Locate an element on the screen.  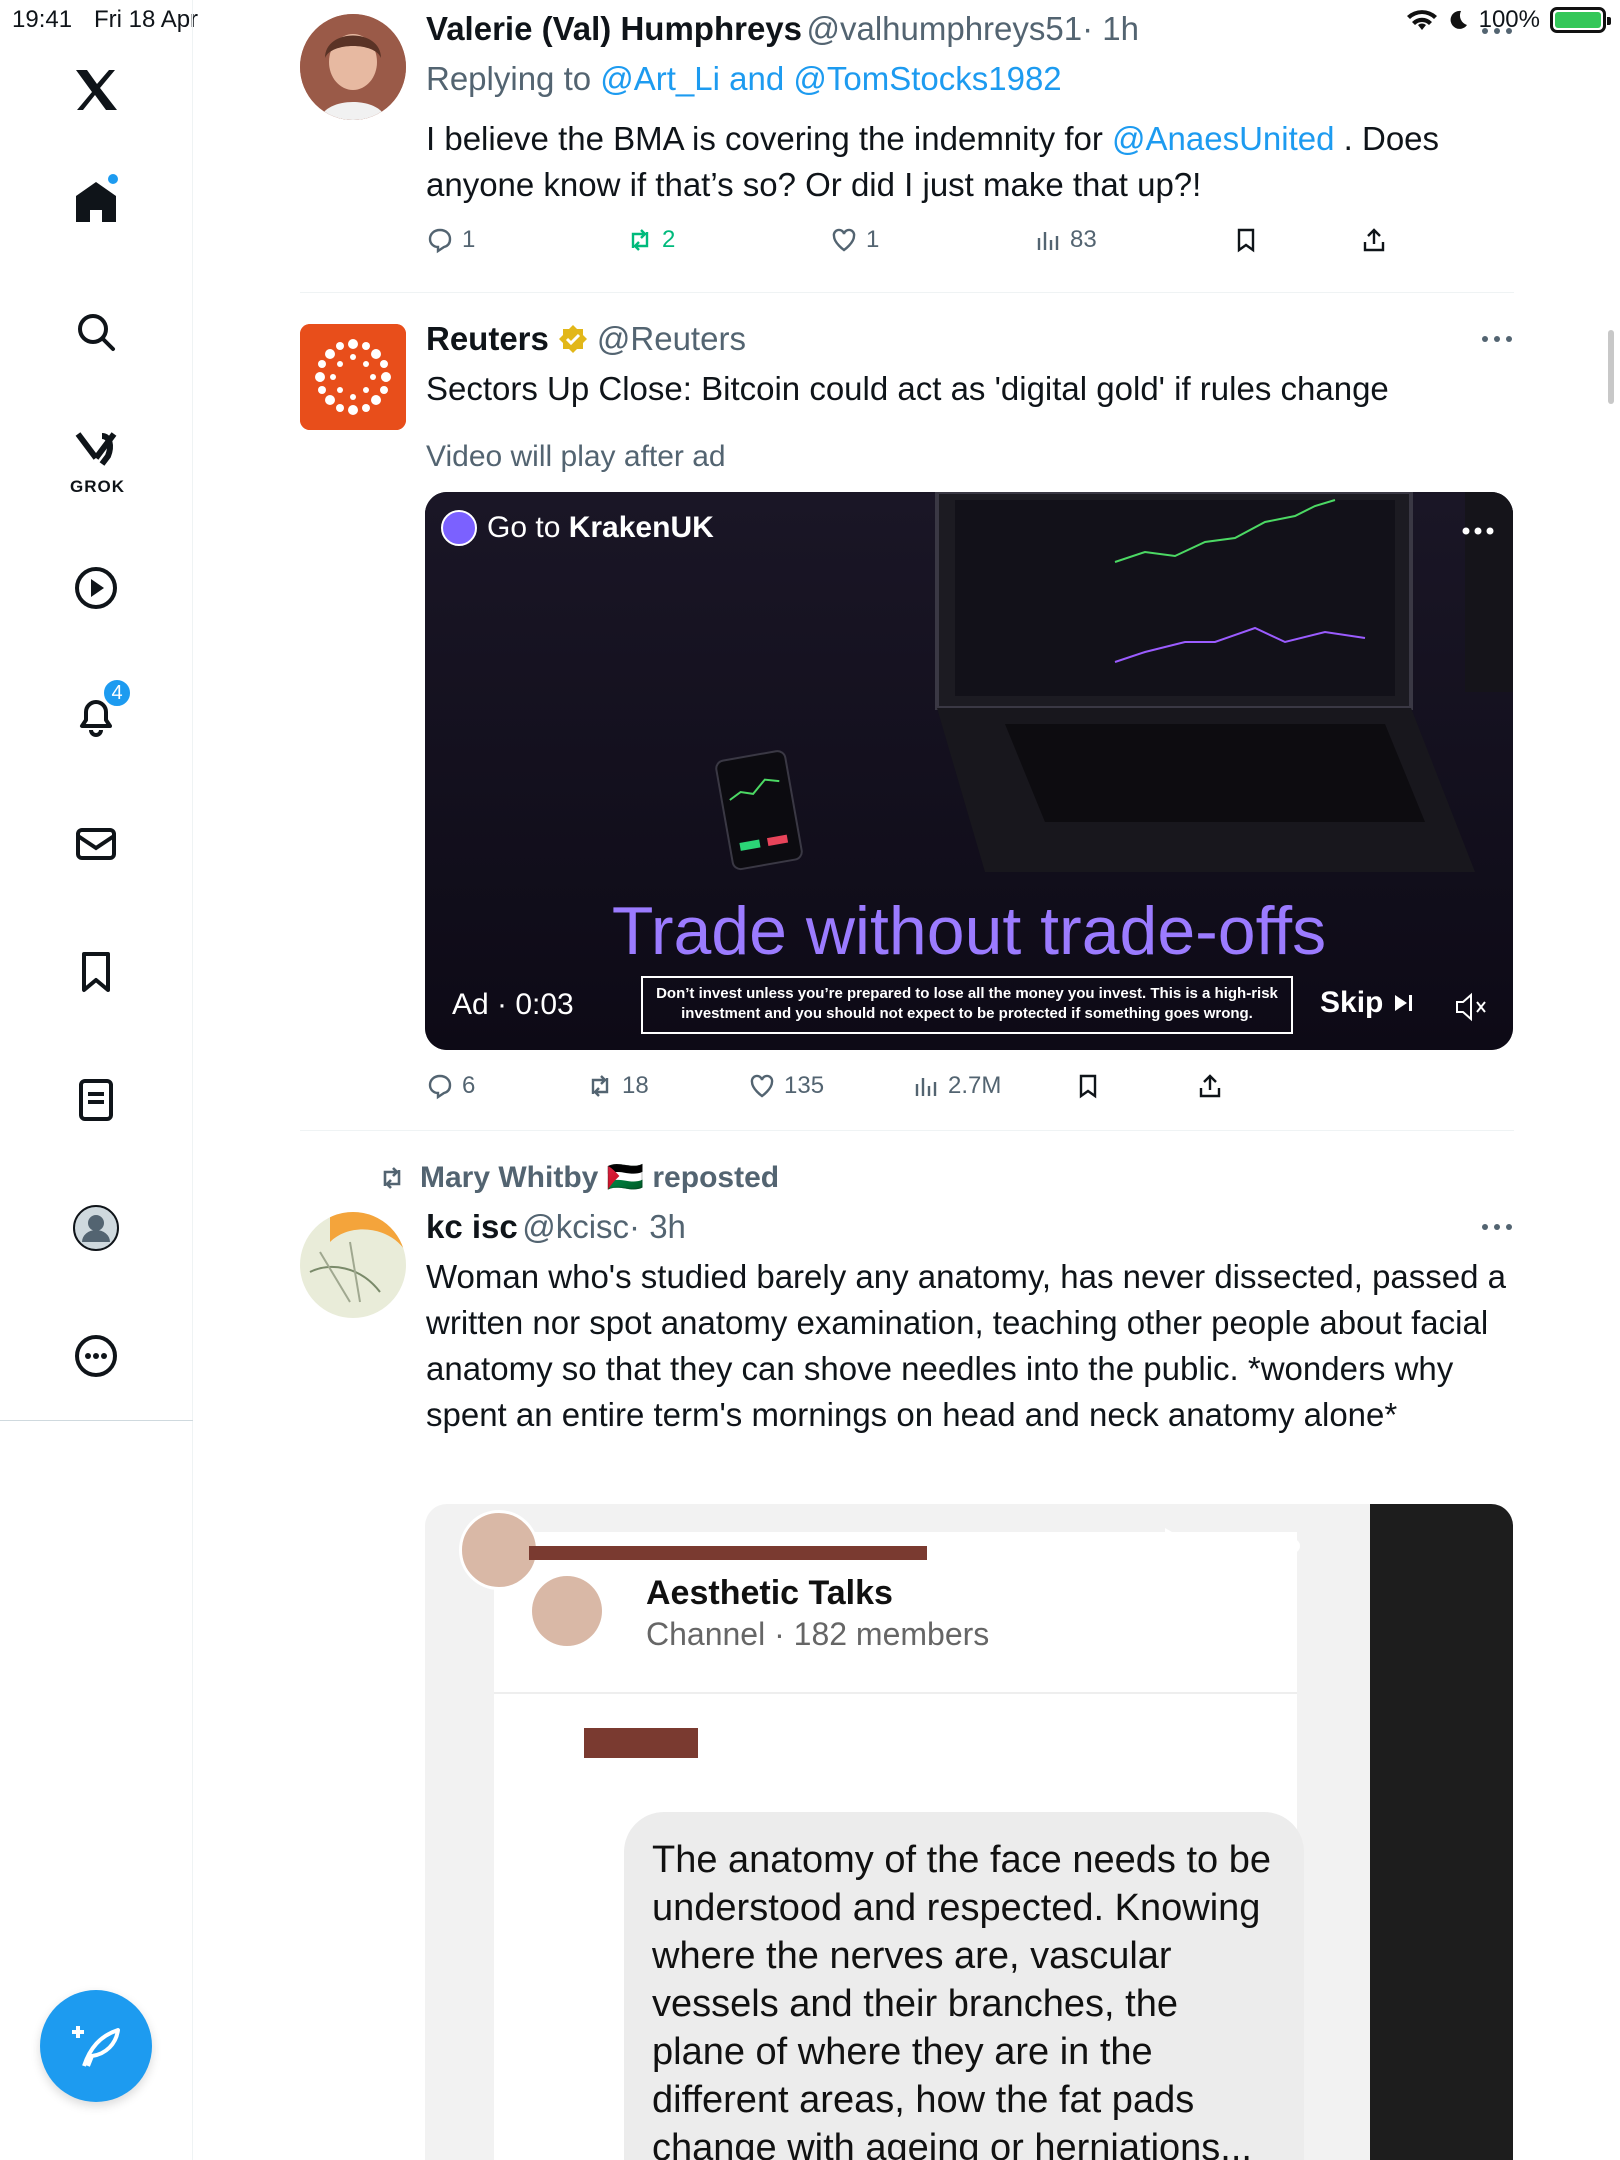
ad-advertiser: Go to KrakenUK is located at coordinates (577, 528).